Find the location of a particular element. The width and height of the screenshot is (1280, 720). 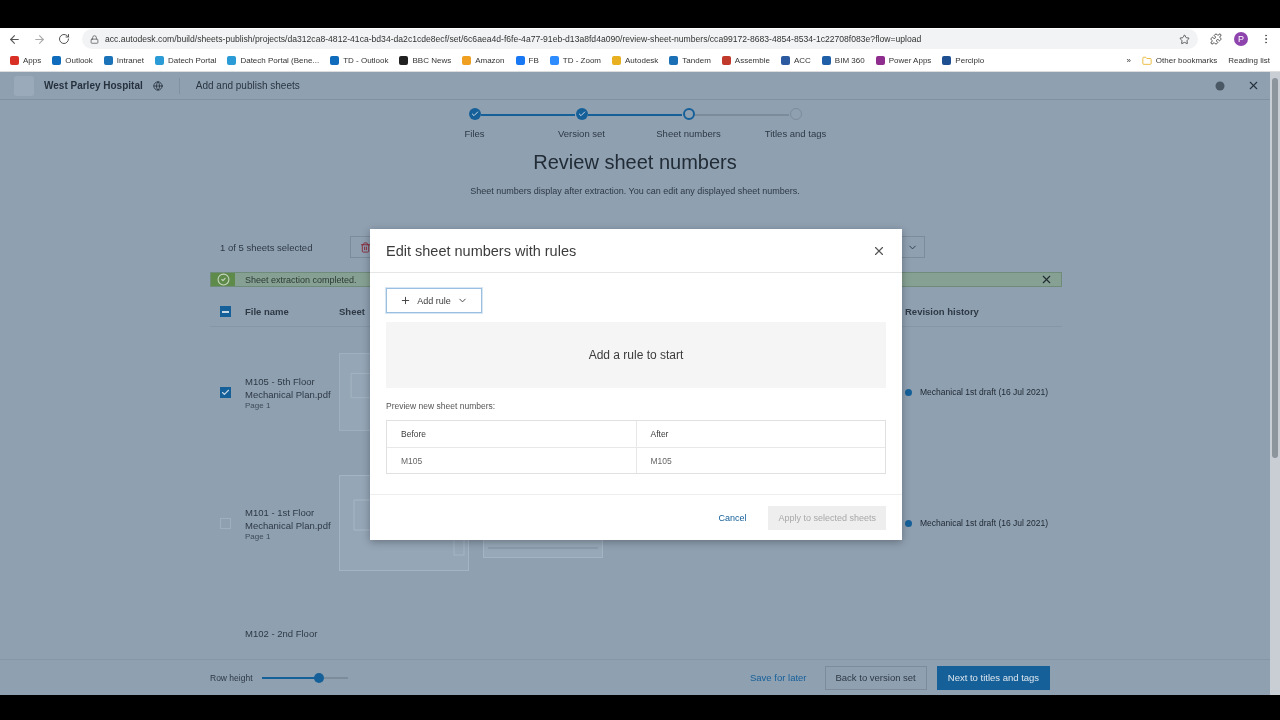

forward-icon is located at coordinates (39, 39).